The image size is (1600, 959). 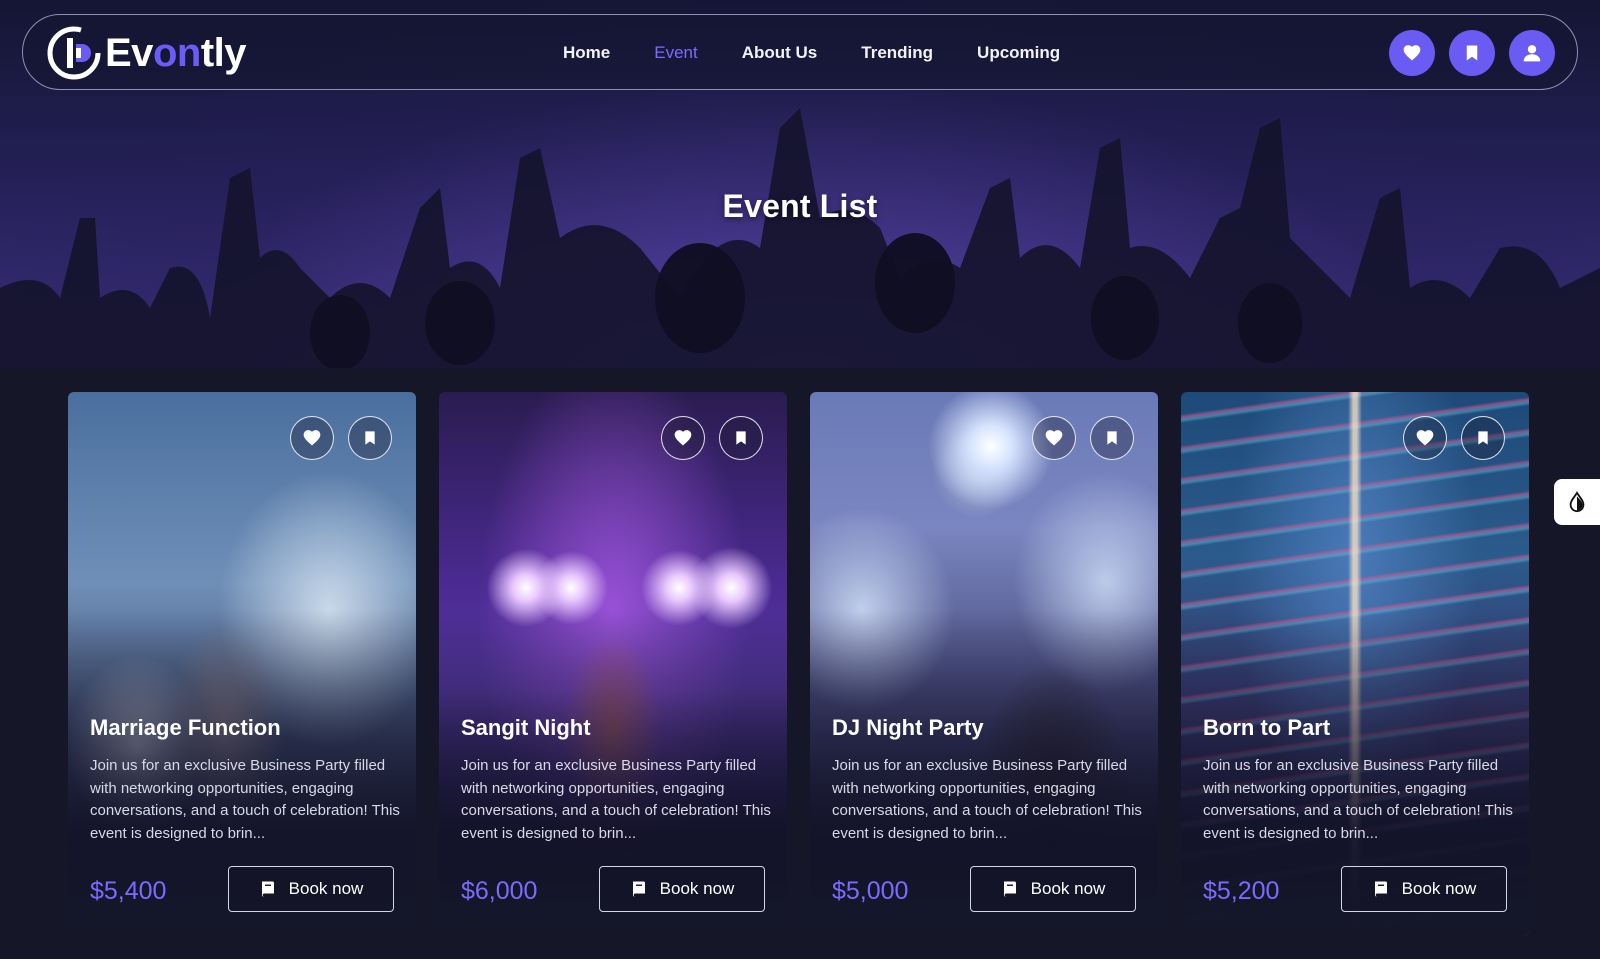 I want to click on page-title: Event List, so click(x=800, y=206).